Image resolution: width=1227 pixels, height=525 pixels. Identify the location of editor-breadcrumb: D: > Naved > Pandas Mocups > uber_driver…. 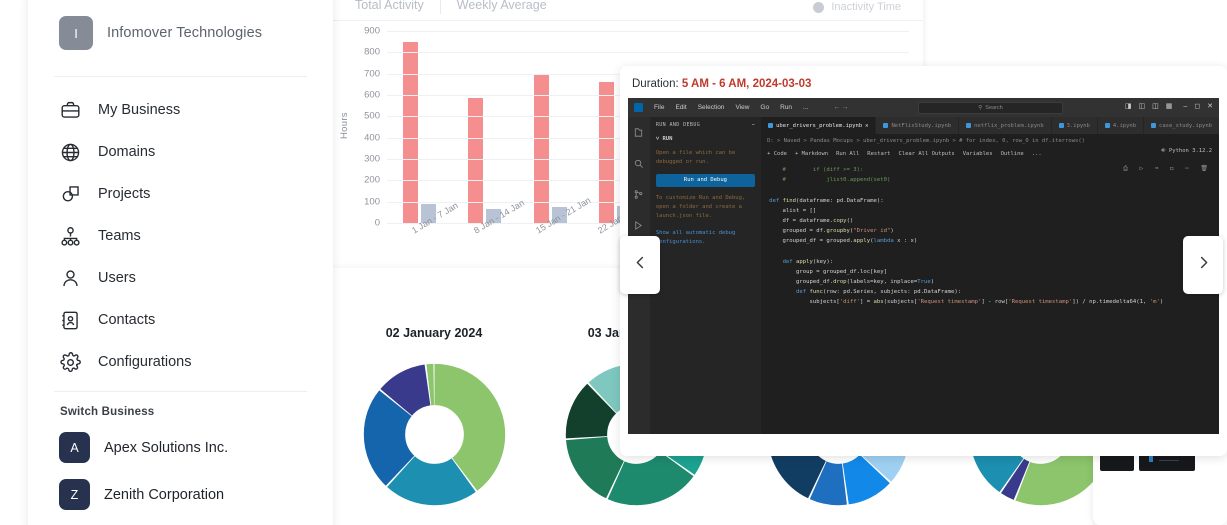
(990, 140).